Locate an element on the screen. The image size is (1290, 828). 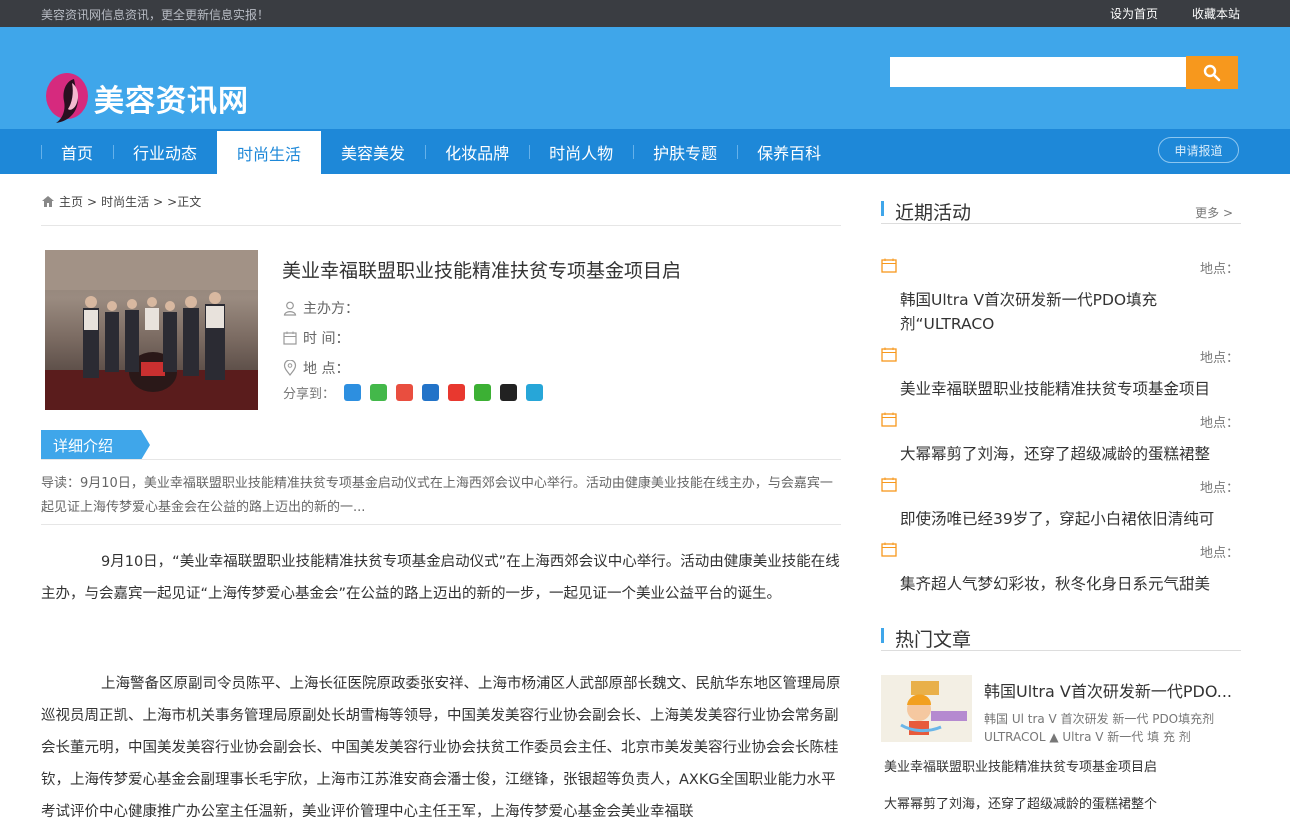
nav-item-label: 保养百科 is located at coordinates (789, 152).